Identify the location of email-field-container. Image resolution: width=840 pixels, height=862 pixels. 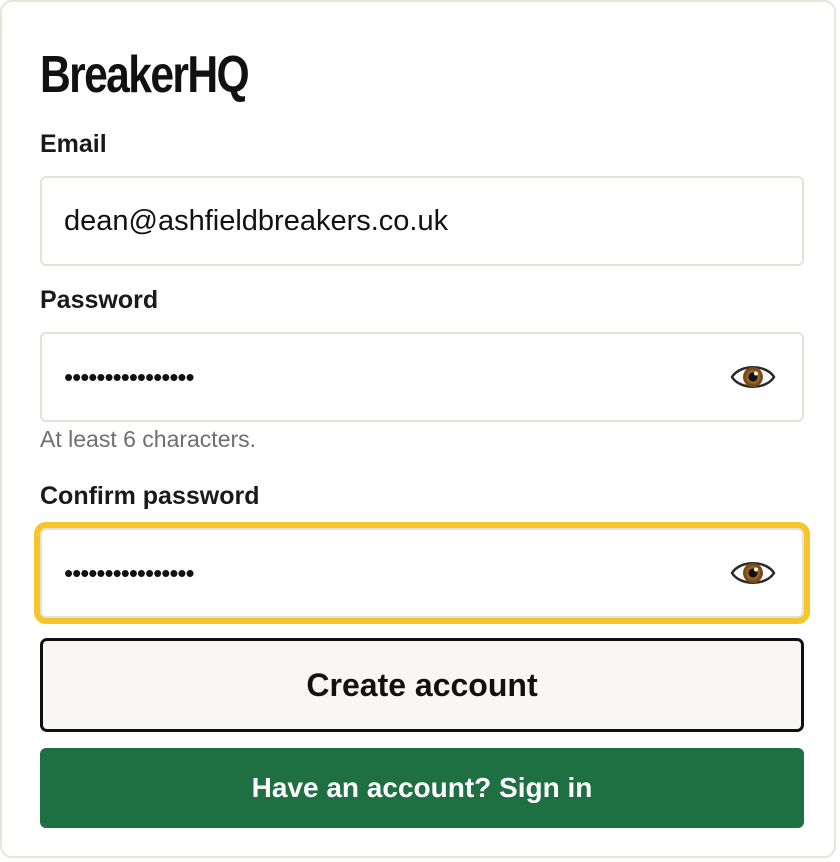
(422, 221).